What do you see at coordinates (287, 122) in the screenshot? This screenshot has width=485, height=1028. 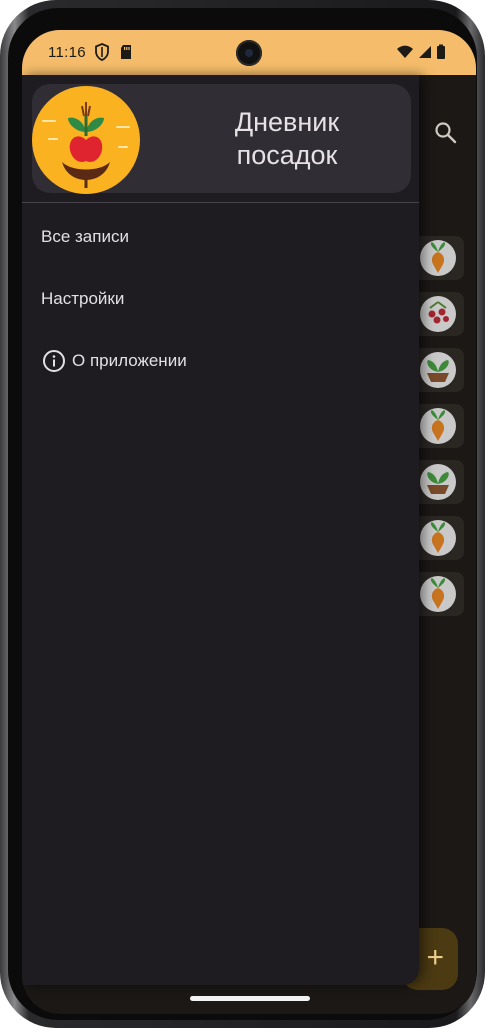 I see `app-title-line1: Дневник` at bounding box center [287, 122].